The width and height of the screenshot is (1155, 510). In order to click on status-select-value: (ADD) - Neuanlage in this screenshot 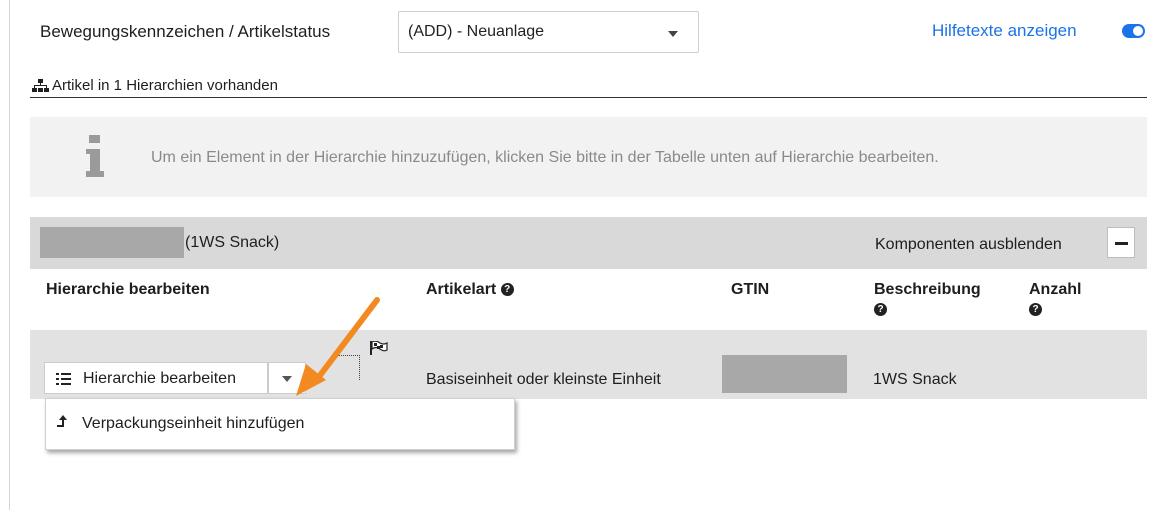, I will do `click(476, 31)`.